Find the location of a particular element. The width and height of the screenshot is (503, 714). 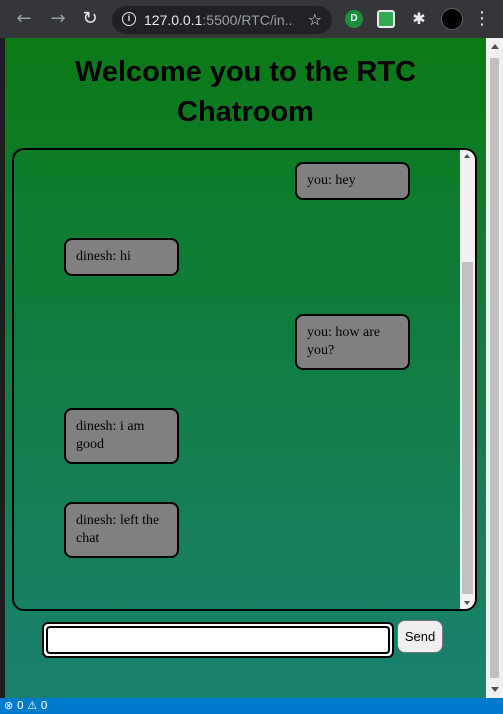

scroll-down-arrow-icon is located at coordinates (467, 603).